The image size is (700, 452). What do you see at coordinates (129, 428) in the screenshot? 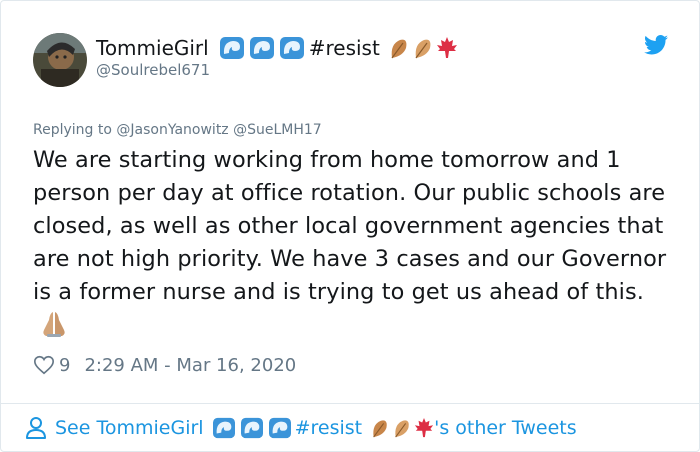
I see `footer-prefix: See TommieGirl` at bounding box center [129, 428].